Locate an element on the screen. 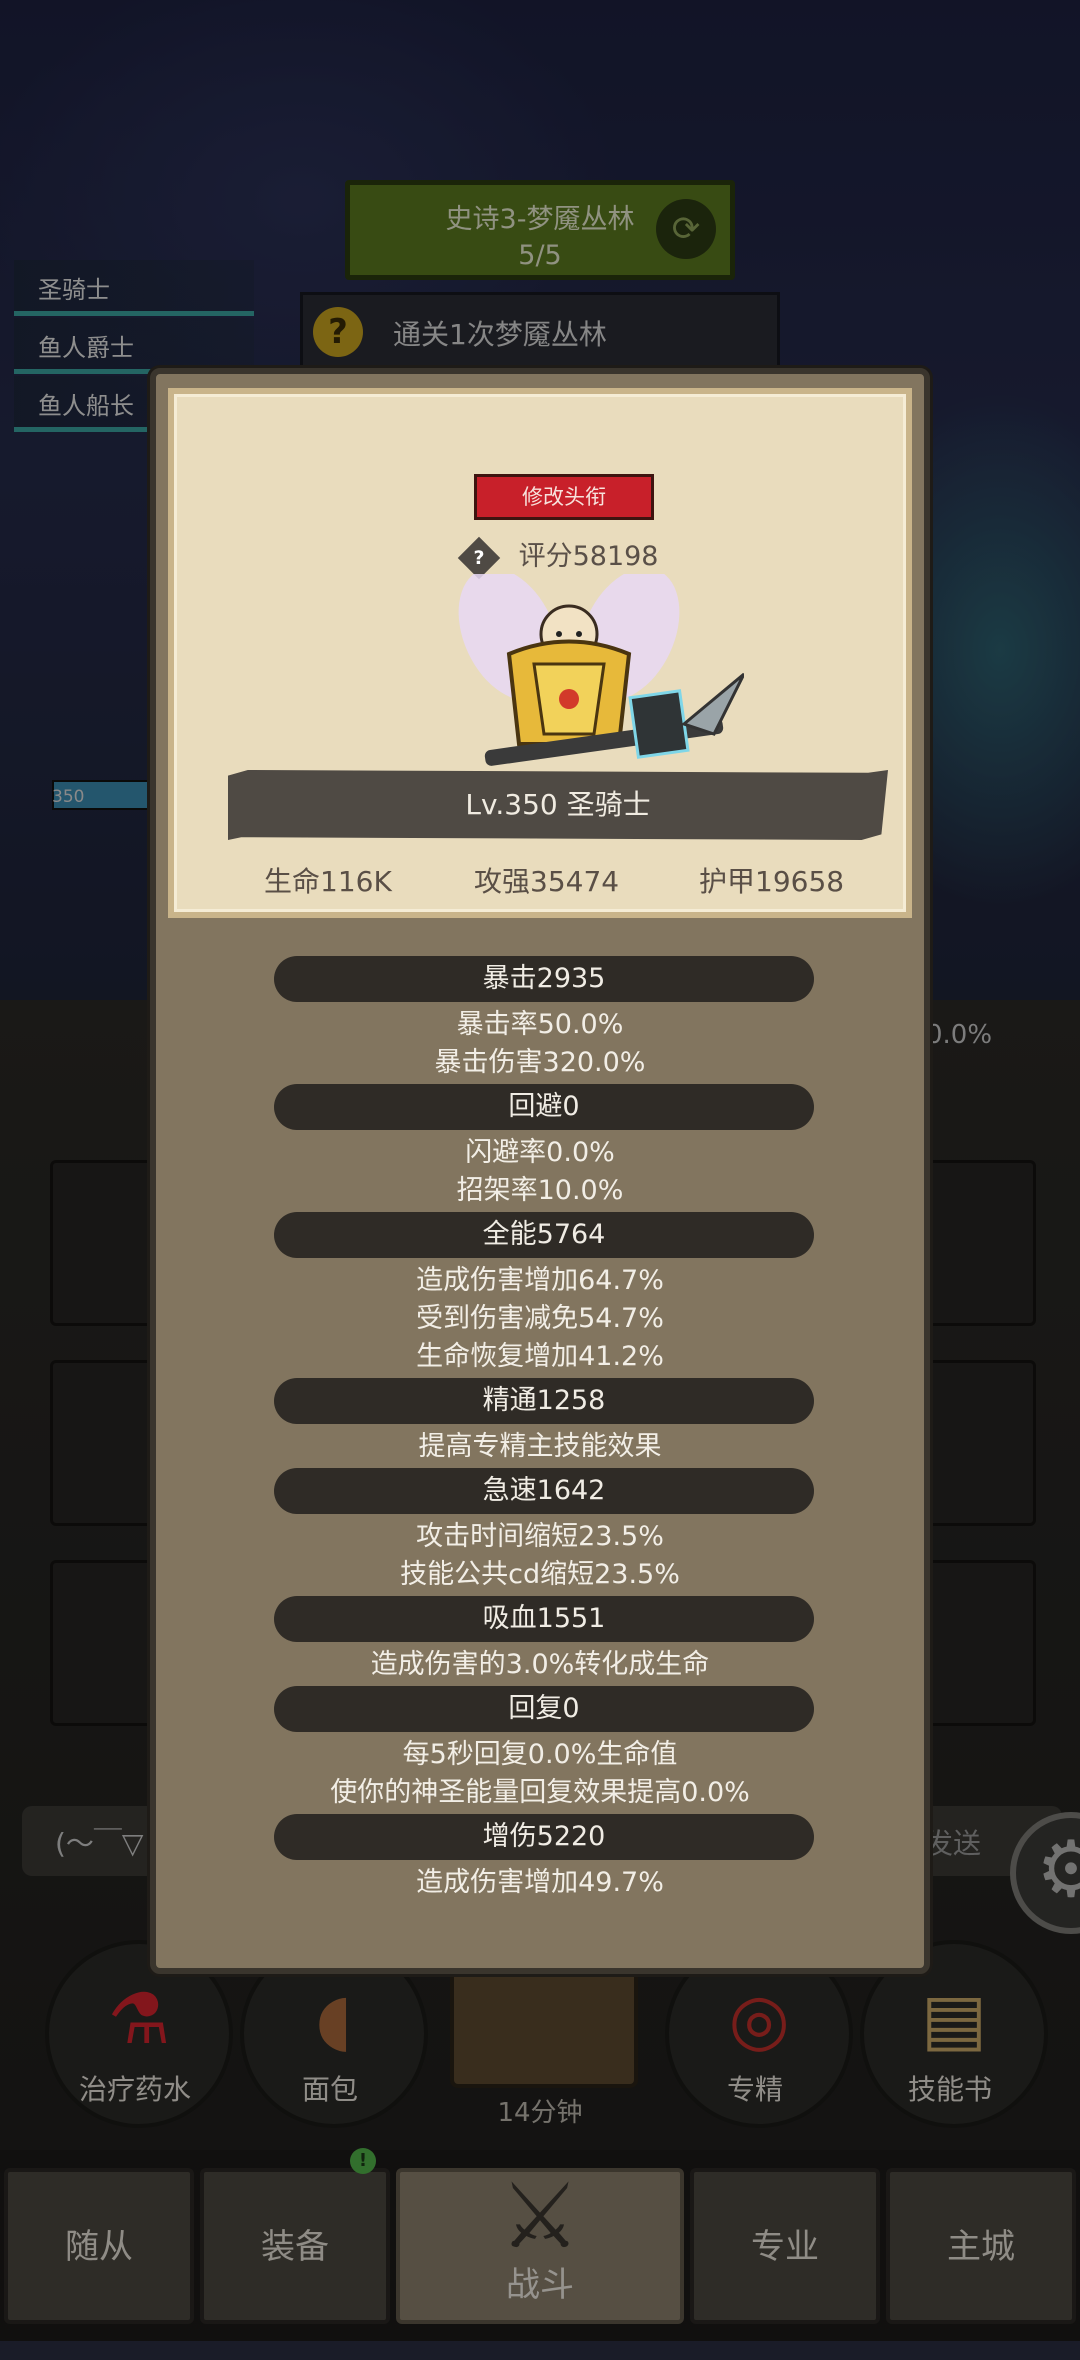  stat-line: 造成伤害的3.0%转化成生命 is located at coordinates (540, 1664).